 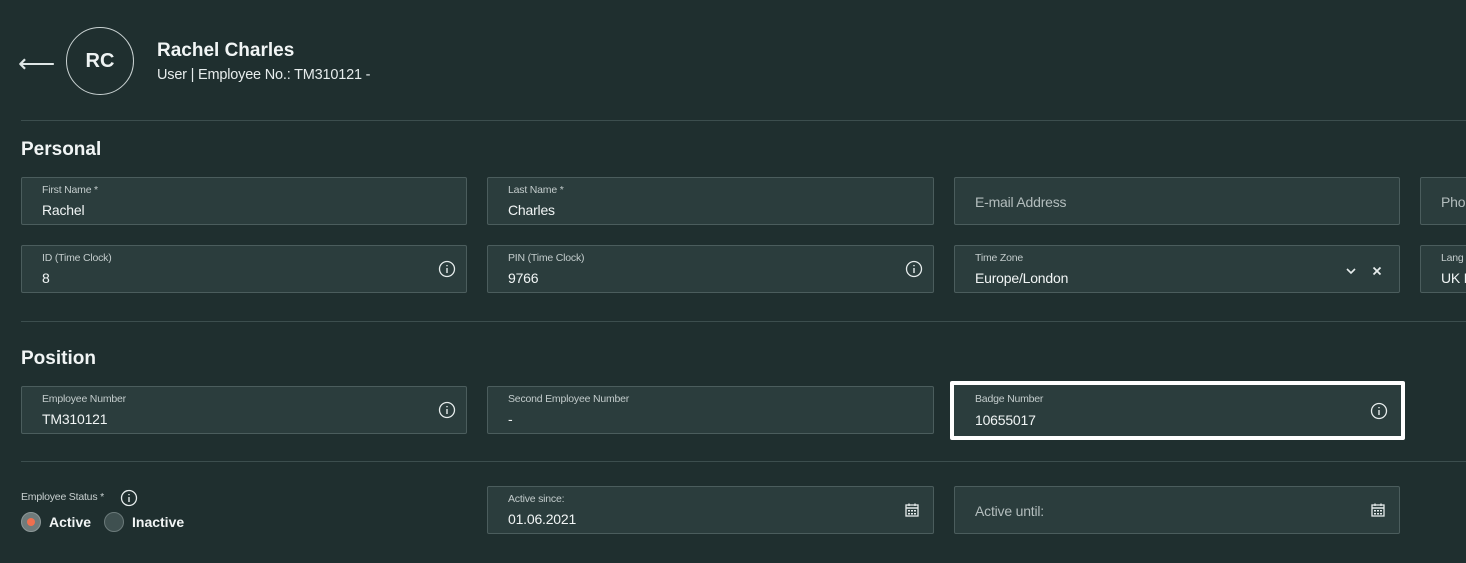 I want to click on user-subtitle: User | Employee No.: TM310121 -, so click(x=264, y=75).